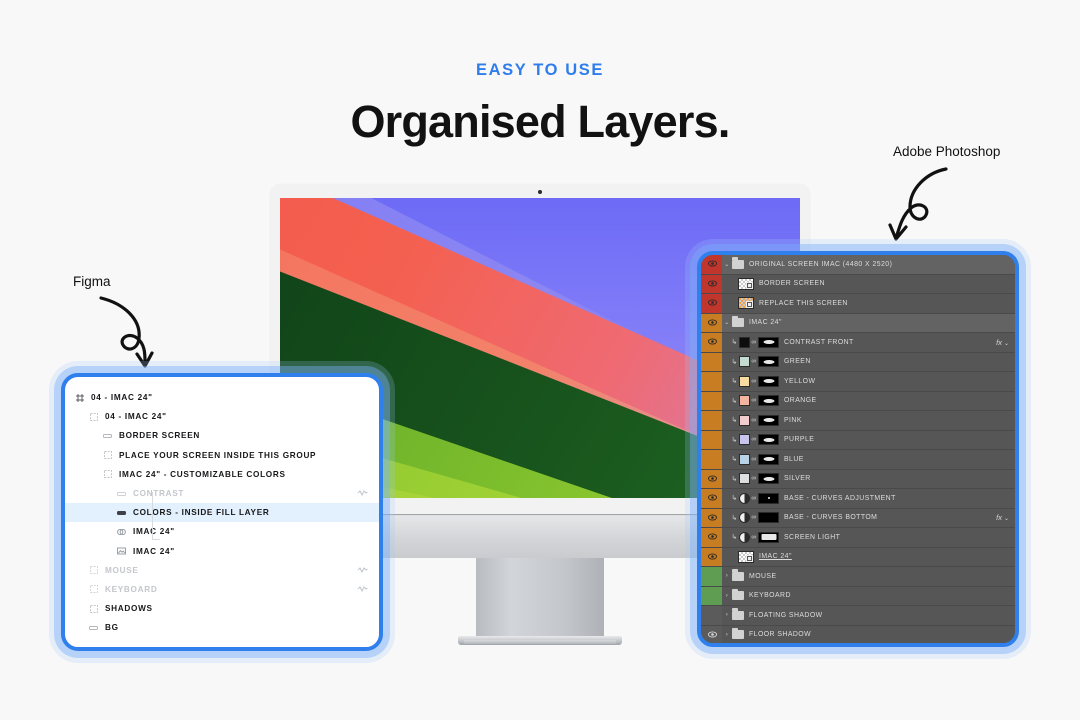 The image size is (1080, 720). Describe the element at coordinates (858, 538) in the screenshot. I see `photoshop-layer-row: ↳ ∞ SCREEN LIGHT` at that location.